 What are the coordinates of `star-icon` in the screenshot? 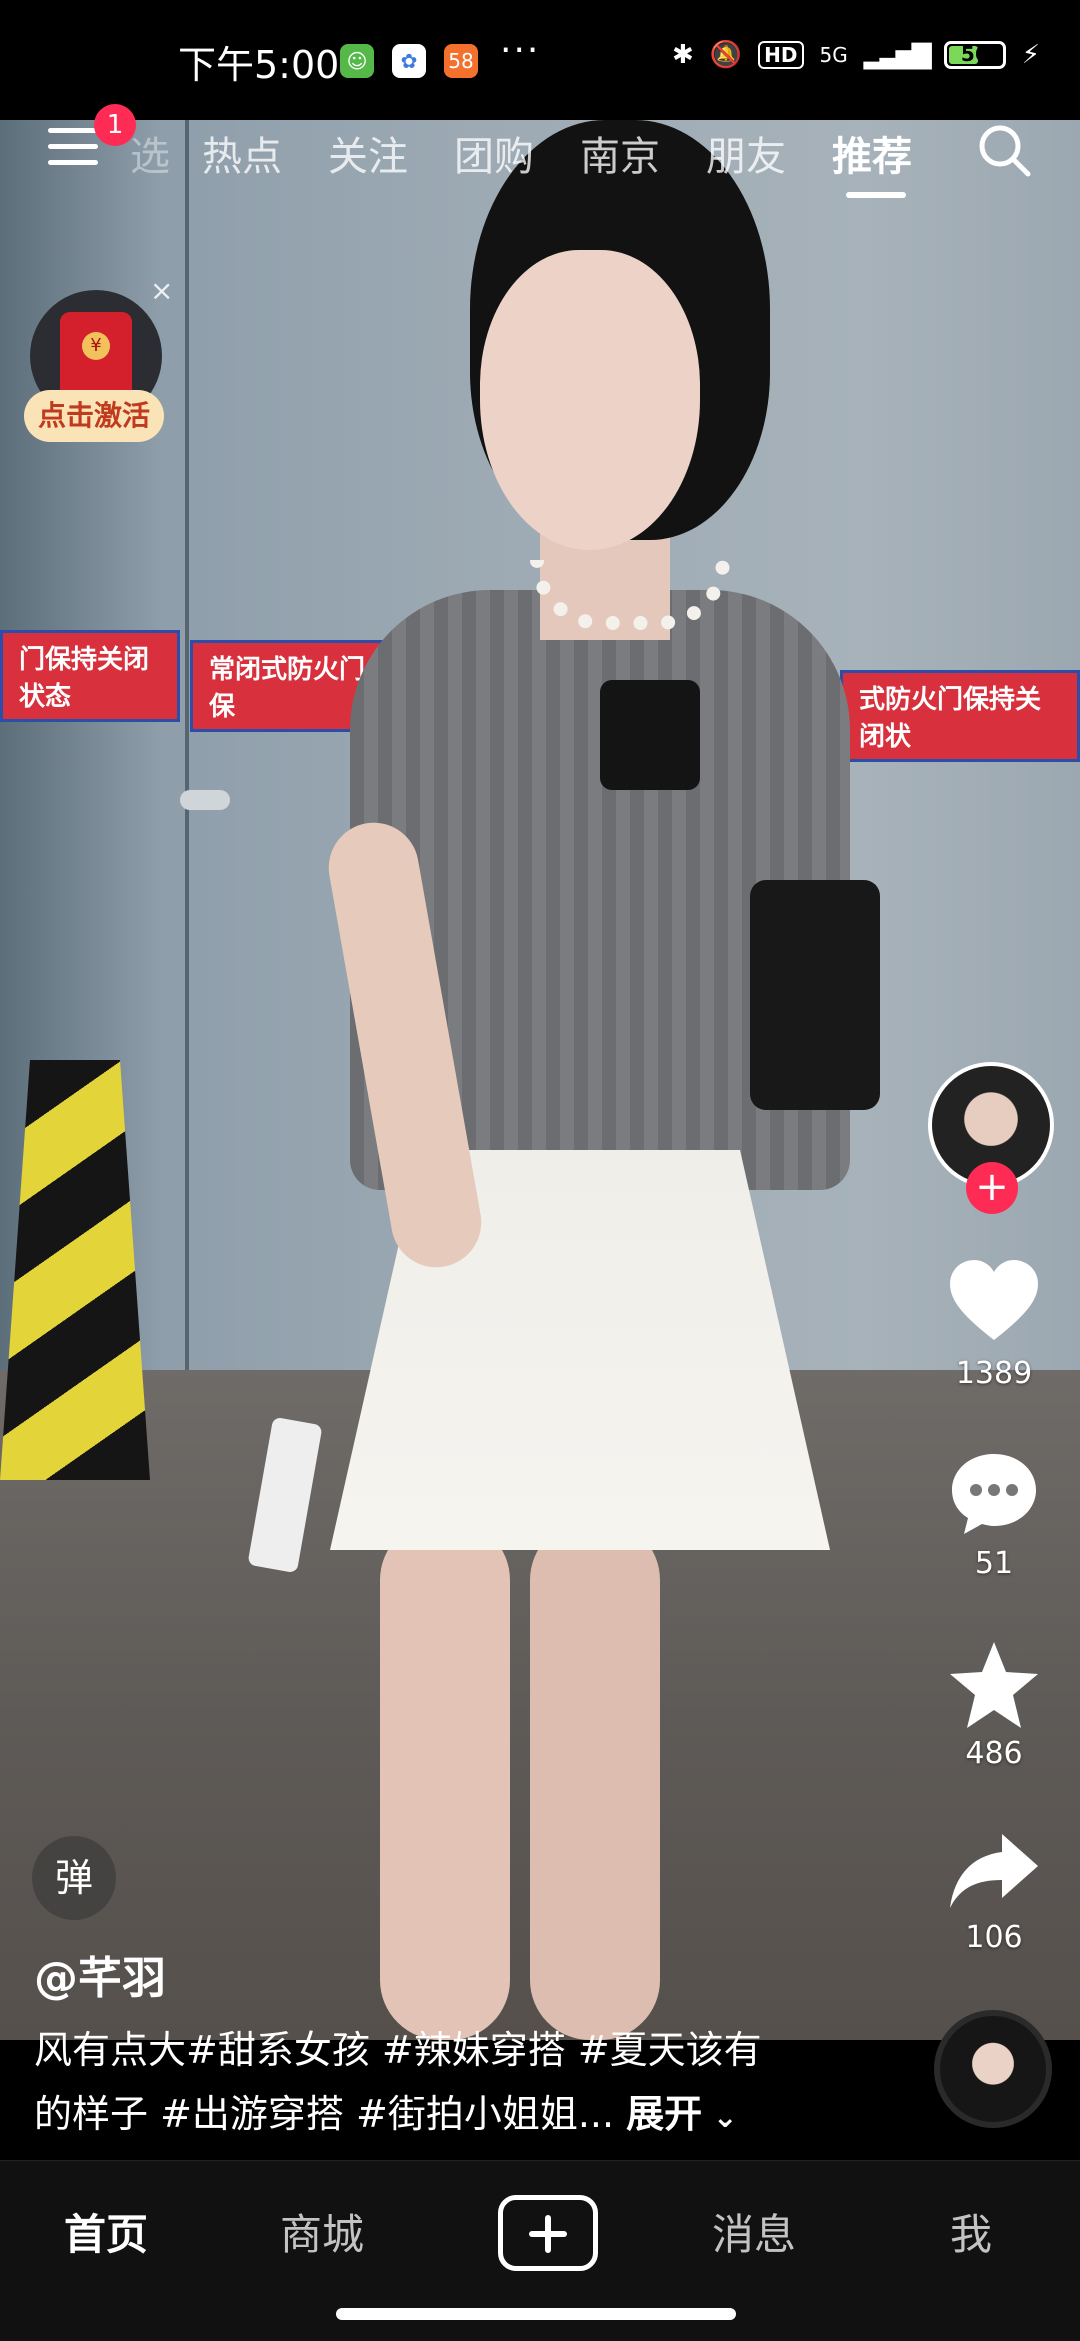 It's located at (994, 1686).